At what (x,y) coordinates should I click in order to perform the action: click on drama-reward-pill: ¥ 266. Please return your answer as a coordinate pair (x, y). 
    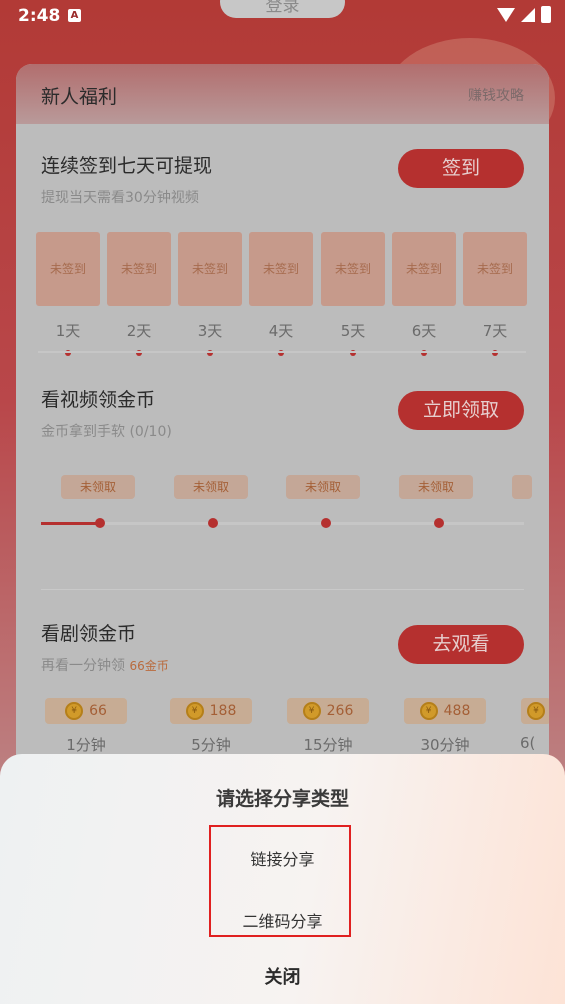
    Looking at the image, I should click on (328, 711).